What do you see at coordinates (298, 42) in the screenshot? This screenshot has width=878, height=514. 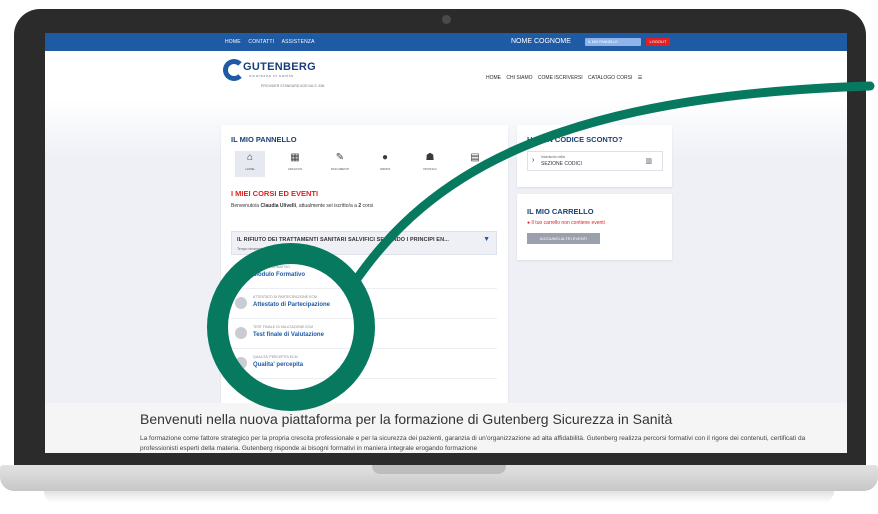 I see `top-link-assistenza: ASSISTENZA` at bounding box center [298, 42].